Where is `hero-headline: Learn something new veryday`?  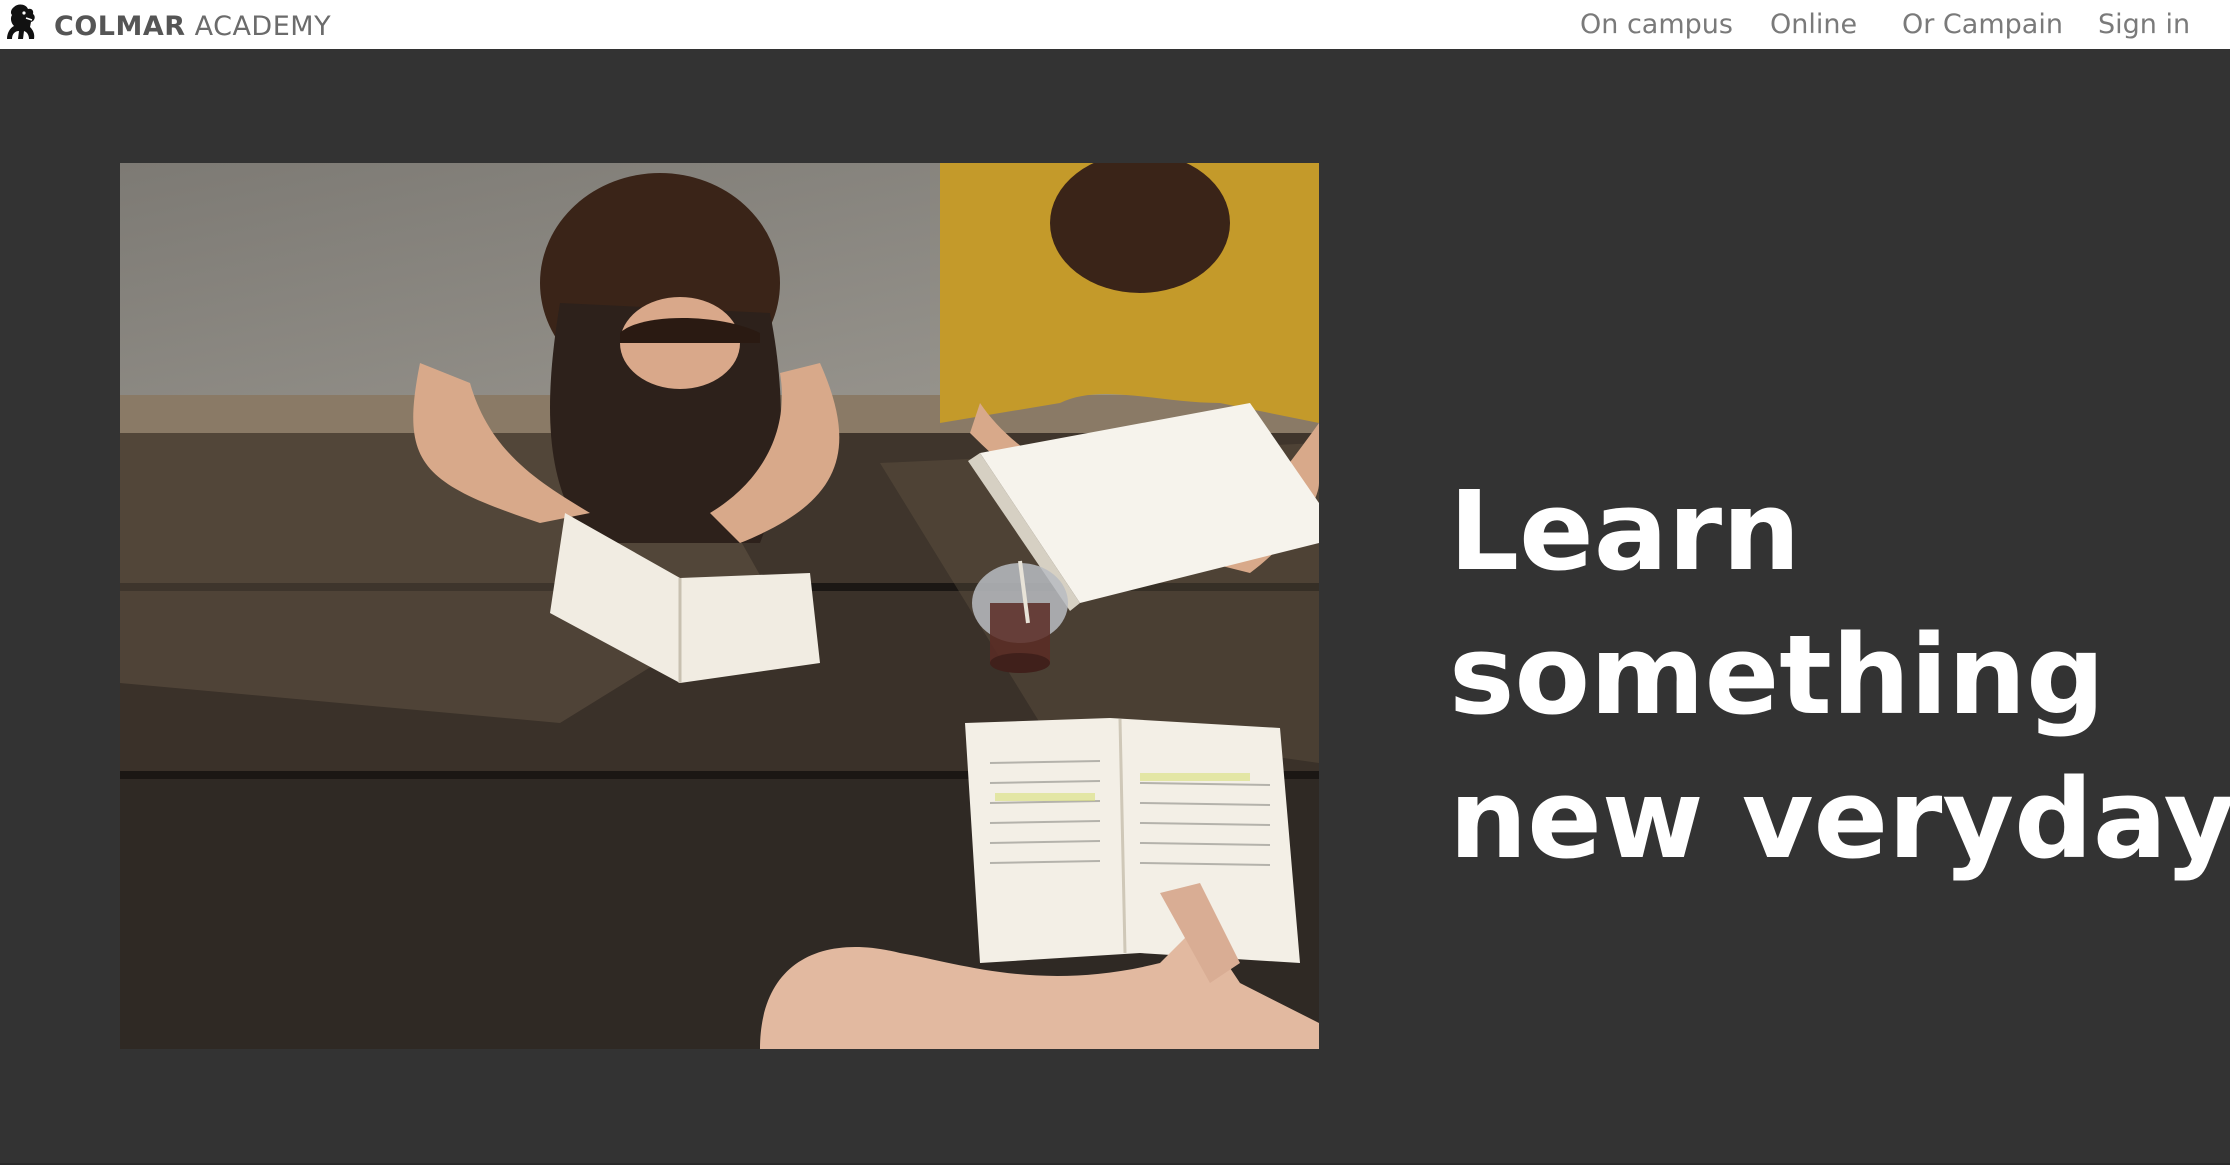
hero-headline: Learn something new veryday is located at coordinates (1839, 675).